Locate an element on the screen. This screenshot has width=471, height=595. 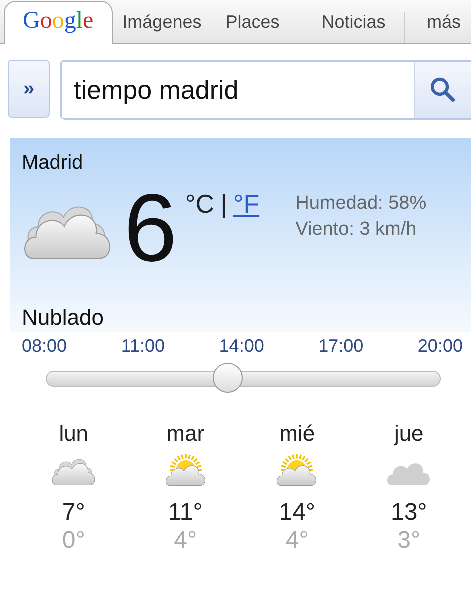
time-label: 08:00 is located at coordinates (45, 346).